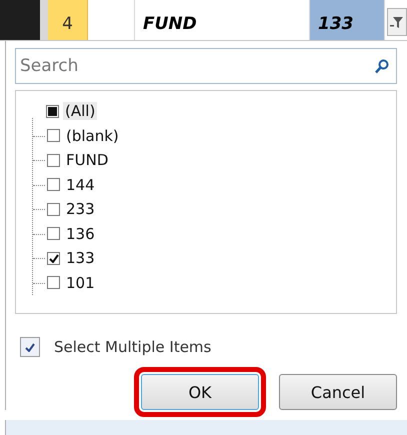 Image resolution: width=407 pixels, height=435 pixels. I want to click on filter-value: (All), so click(80, 111).